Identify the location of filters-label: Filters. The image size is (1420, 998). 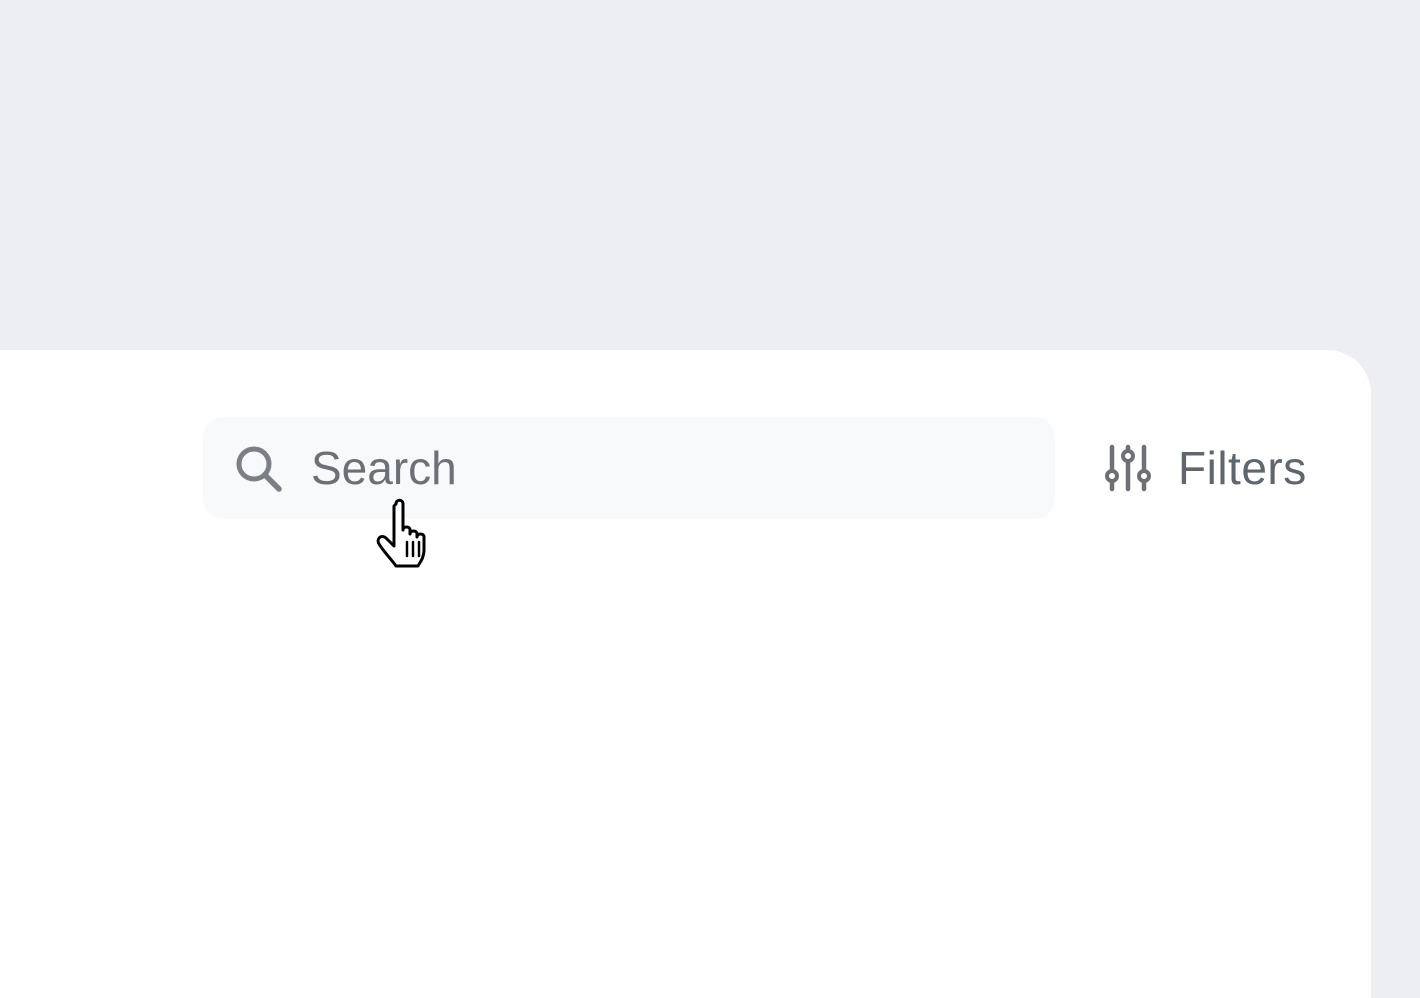
(1242, 468).